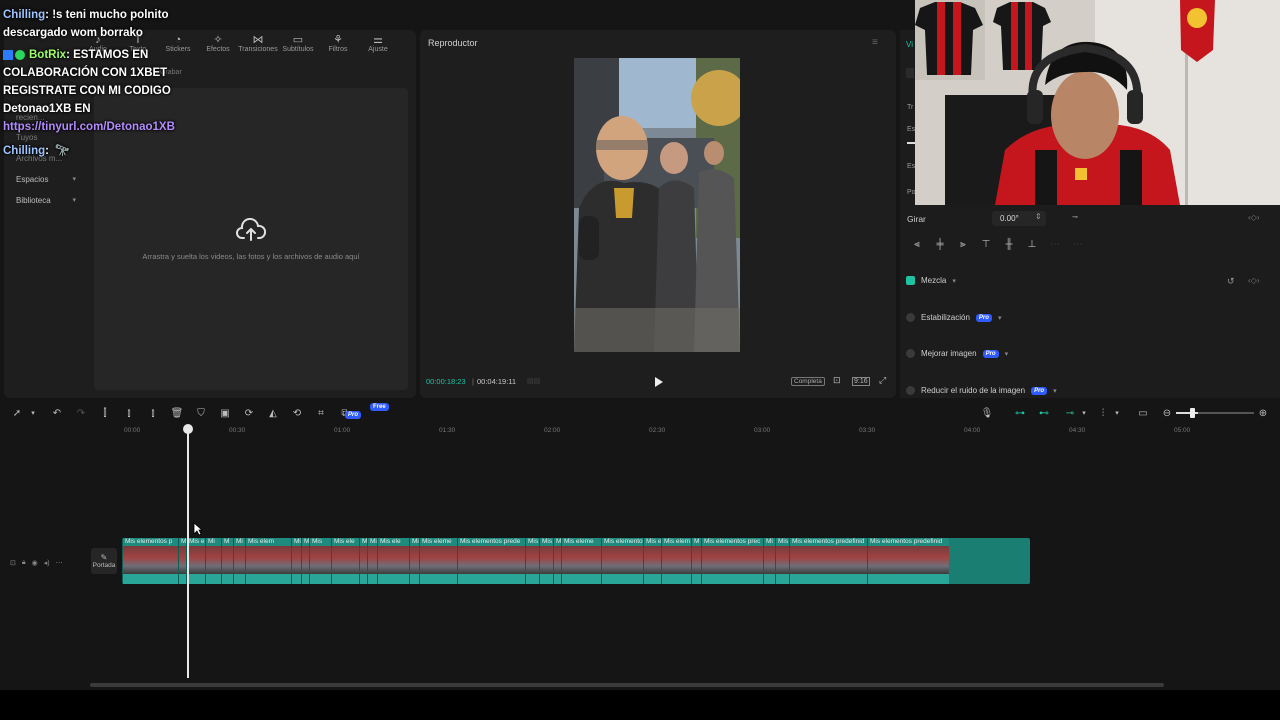 This screenshot has width=1280, height=720. What do you see at coordinates (627, 685) in the screenshot?
I see `timeline-scrollbar` at bounding box center [627, 685].